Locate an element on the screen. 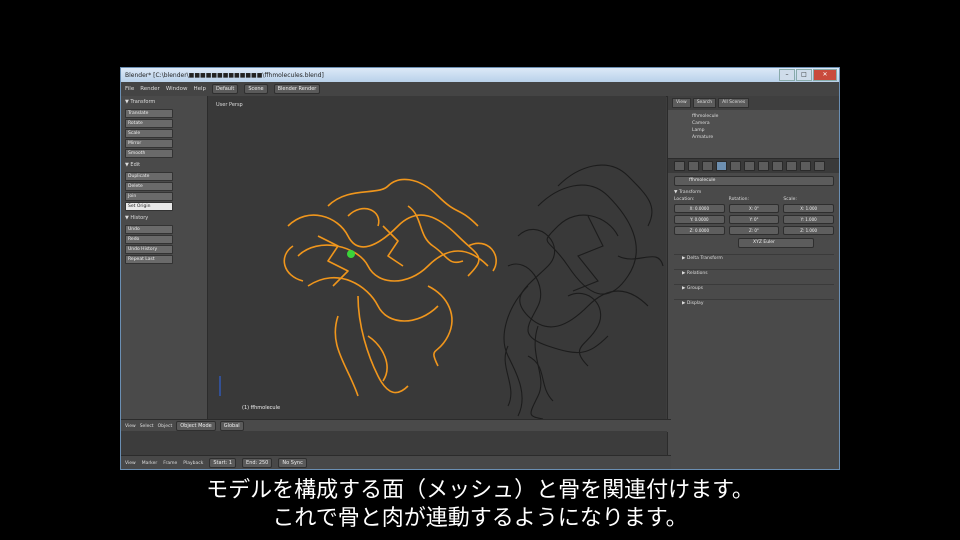 The image size is (960, 540). delta-transform-panel: ▶ Delta Transform is located at coordinates (754, 258).